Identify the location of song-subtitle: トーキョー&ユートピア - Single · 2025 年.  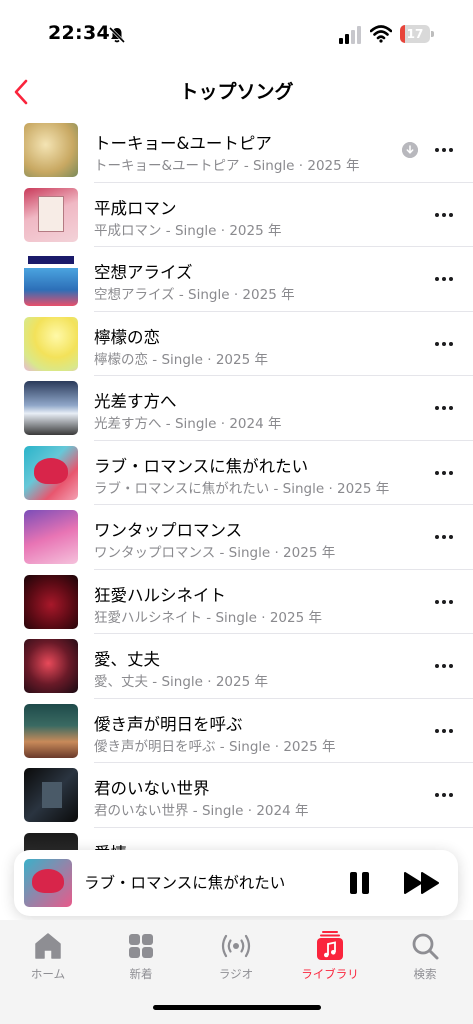
(227, 166).